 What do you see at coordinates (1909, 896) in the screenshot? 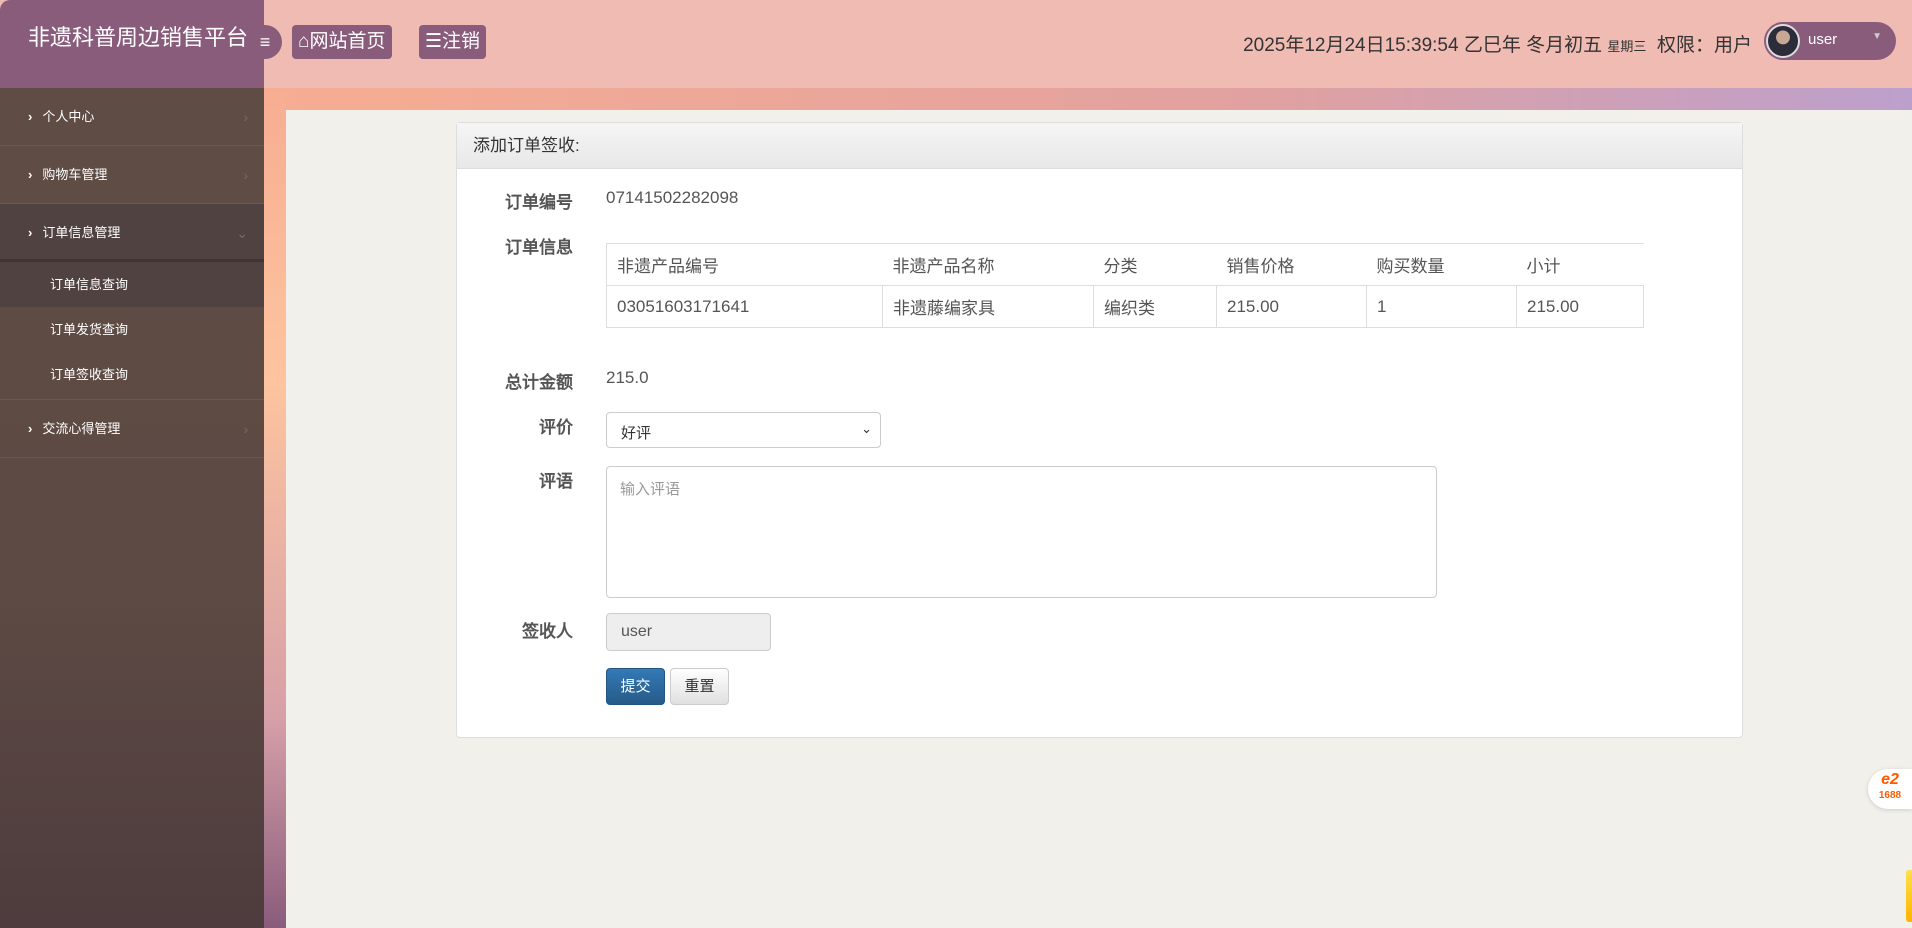
I see `side-widget-tab` at bounding box center [1909, 896].